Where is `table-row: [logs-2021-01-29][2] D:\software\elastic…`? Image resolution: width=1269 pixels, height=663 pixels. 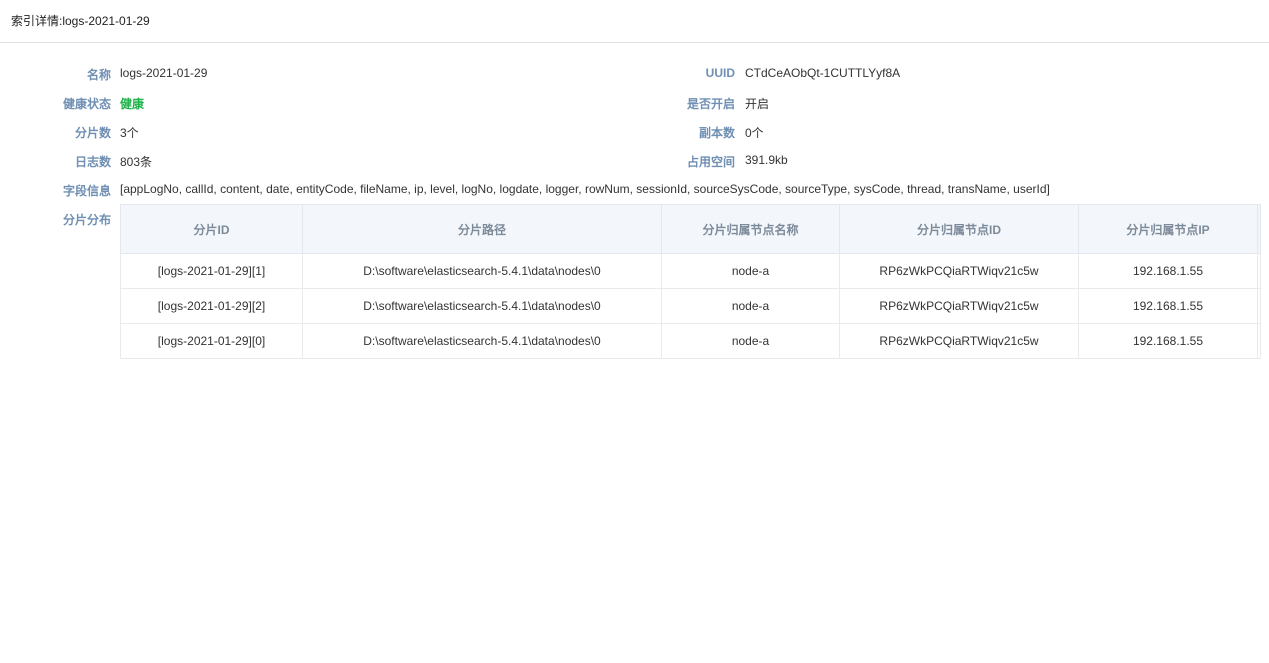
table-row: [logs-2021-01-29][2] D:\software\elastic… is located at coordinates (690, 306).